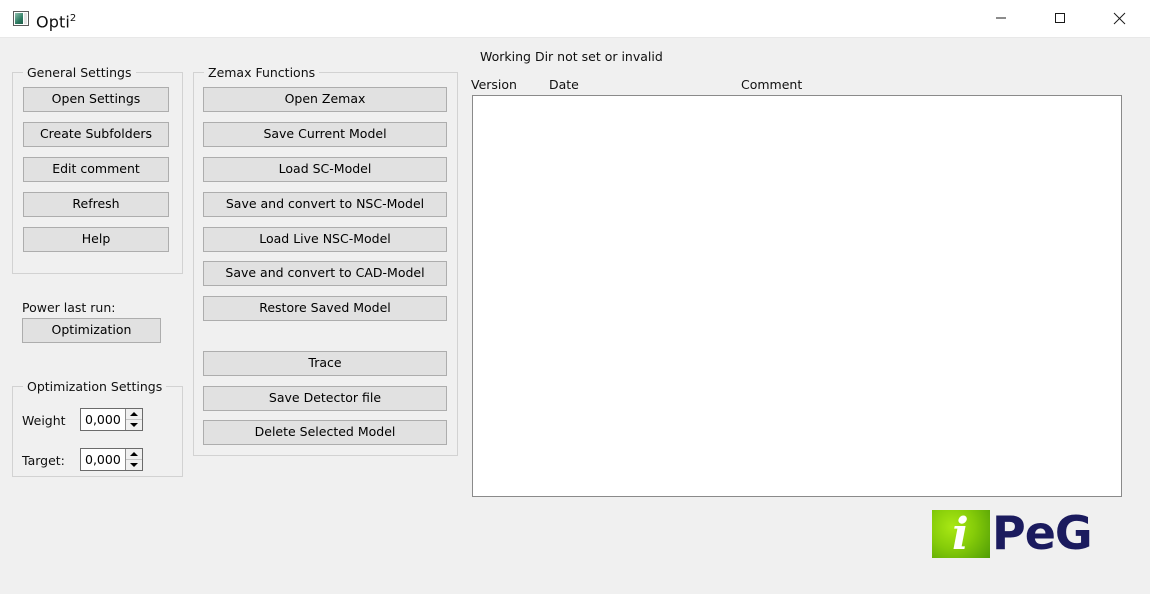 This screenshot has width=1150, height=594. I want to click on delete-selected-model-button: Delete Selected Model, so click(325, 432).